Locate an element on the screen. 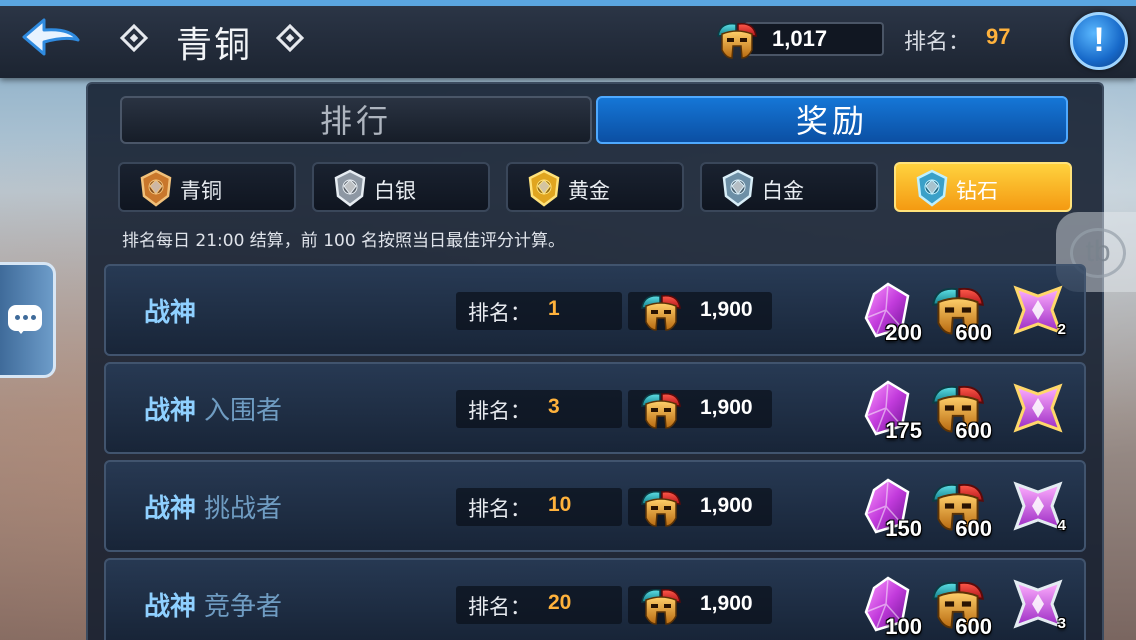 This screenshot has height=640, width=1136. page-title: 青铜 is located at coordinates (214, 45).